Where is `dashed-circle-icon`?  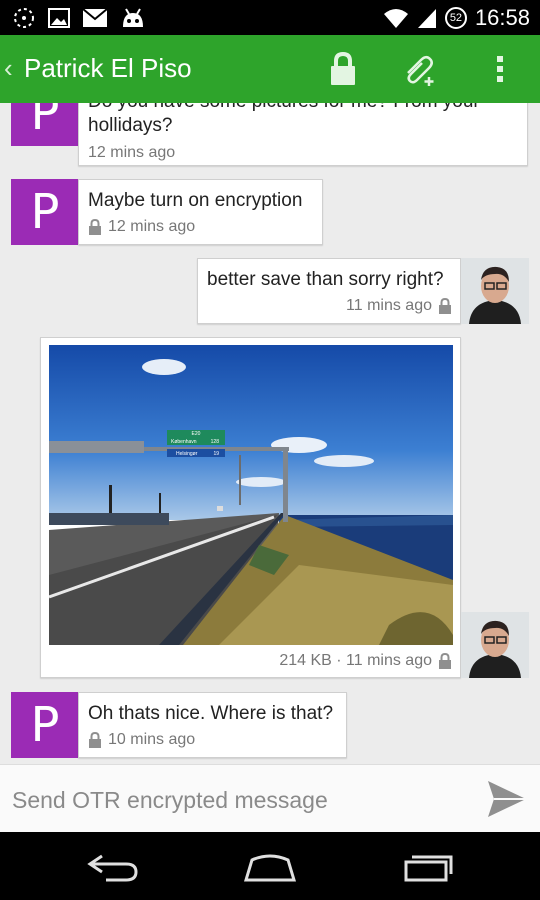
dashed-circle-icon is located at coordinates (24, 18).